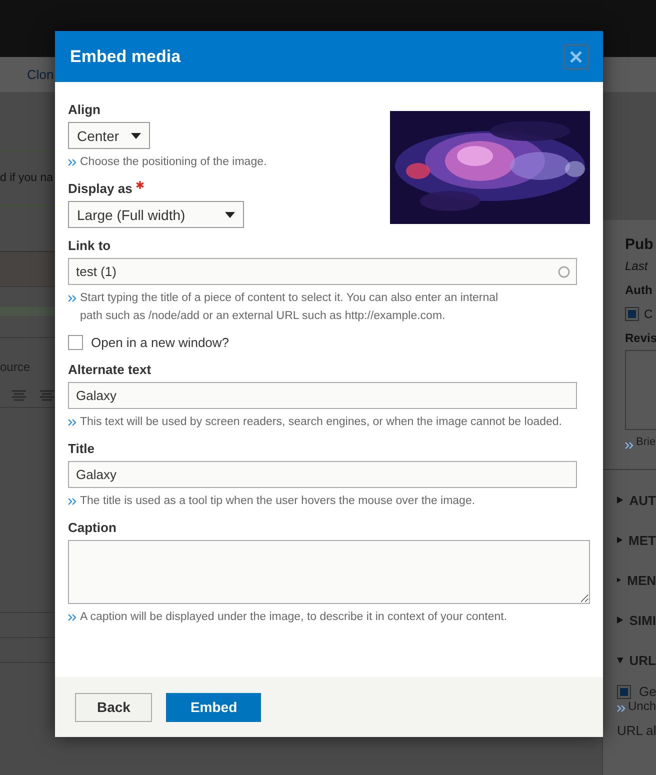 The width and height of the screenshot is (656, 775). What do you see at coordinates (173, 162) in the screenshot?
I see `help-text: Choose the positioning of the image.` at bounding box center [173, 162].